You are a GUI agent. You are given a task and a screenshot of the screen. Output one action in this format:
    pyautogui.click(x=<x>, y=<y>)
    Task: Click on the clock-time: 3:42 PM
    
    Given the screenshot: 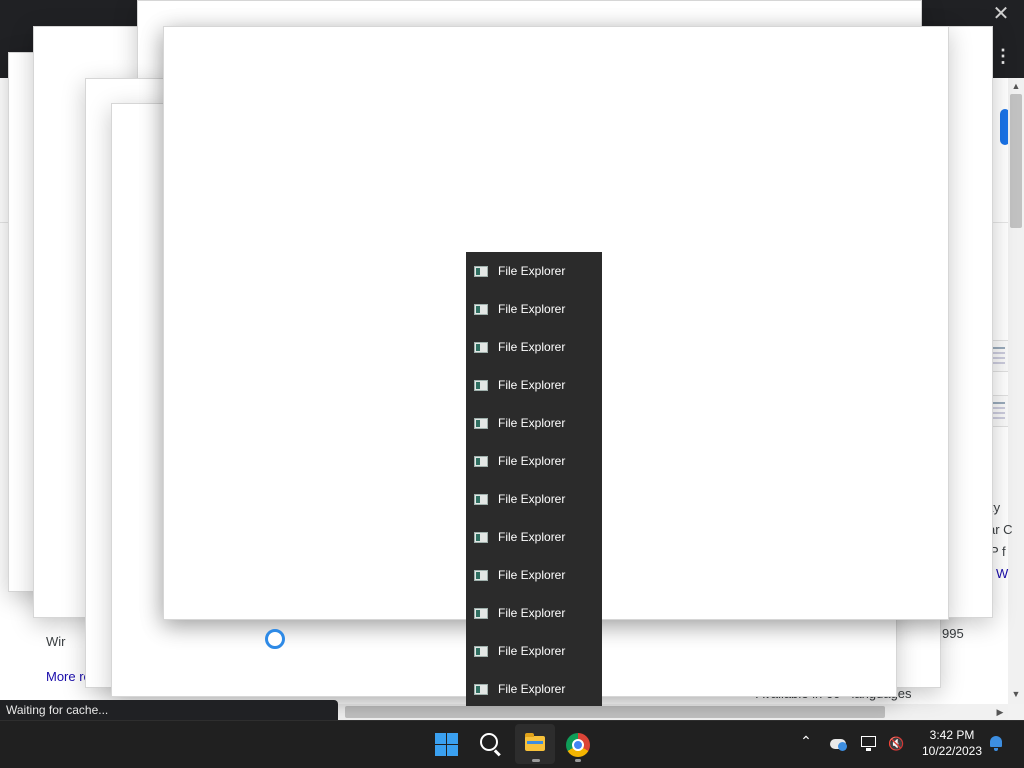 What is the action you would take?
    pyautogui.click(x=952, y=735)
    